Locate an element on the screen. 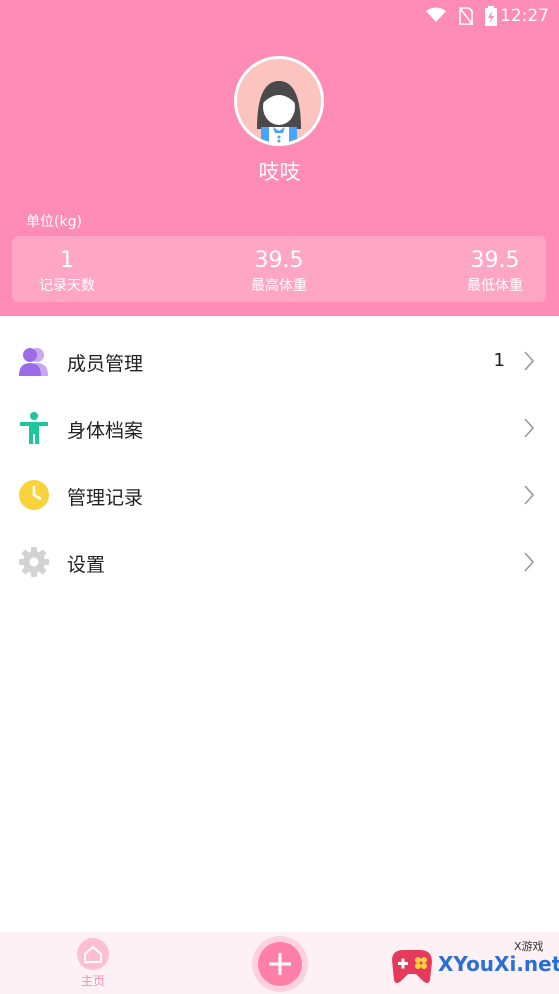 The width and height of the screenshot is (559, 994). stats-panel: 1 记录天数 39.5 最高体重 39.5 最低体重 is located at coordinates (279, 269).